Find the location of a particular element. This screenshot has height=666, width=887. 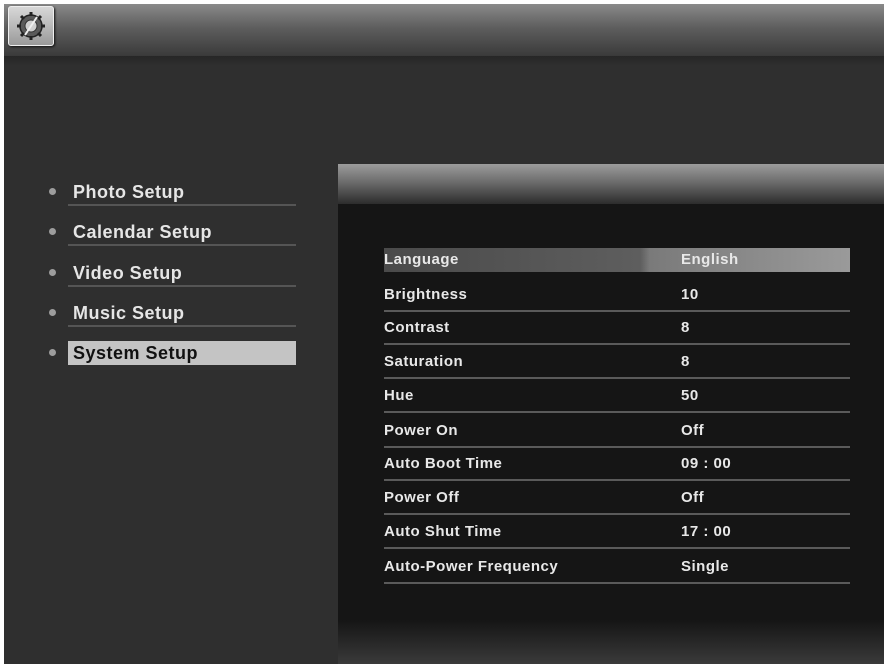

setting-value: English is located at coordinates (710, 260).